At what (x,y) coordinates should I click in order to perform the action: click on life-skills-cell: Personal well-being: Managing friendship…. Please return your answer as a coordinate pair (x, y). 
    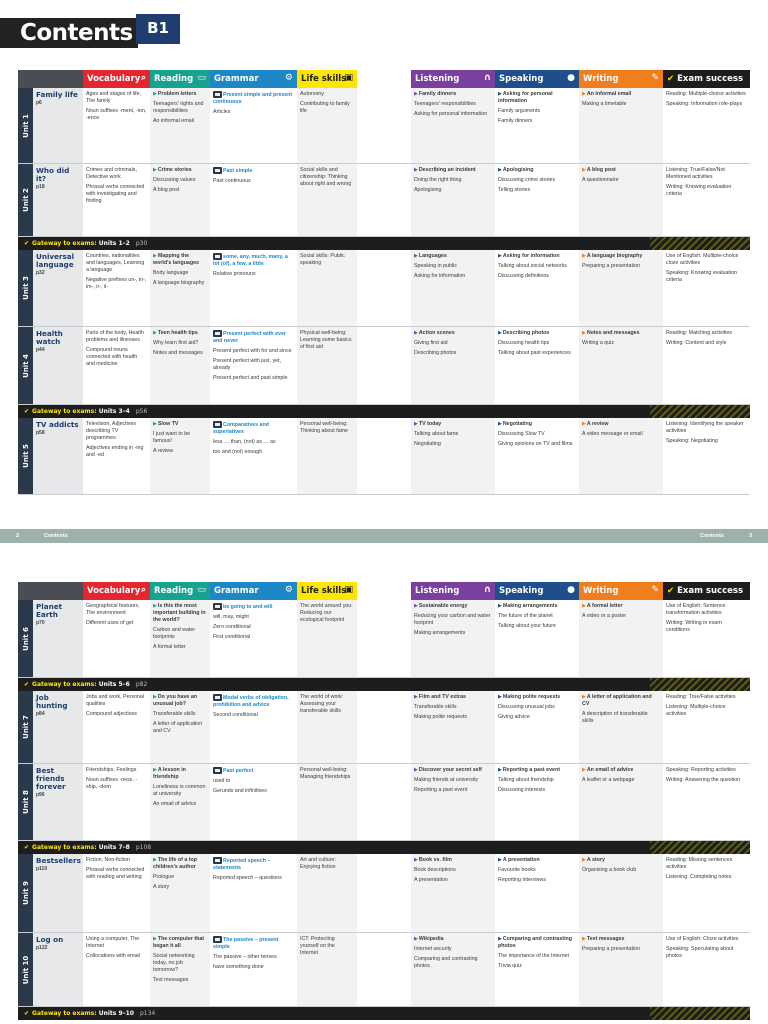
    Looking at the image, I should click on (327, 802).